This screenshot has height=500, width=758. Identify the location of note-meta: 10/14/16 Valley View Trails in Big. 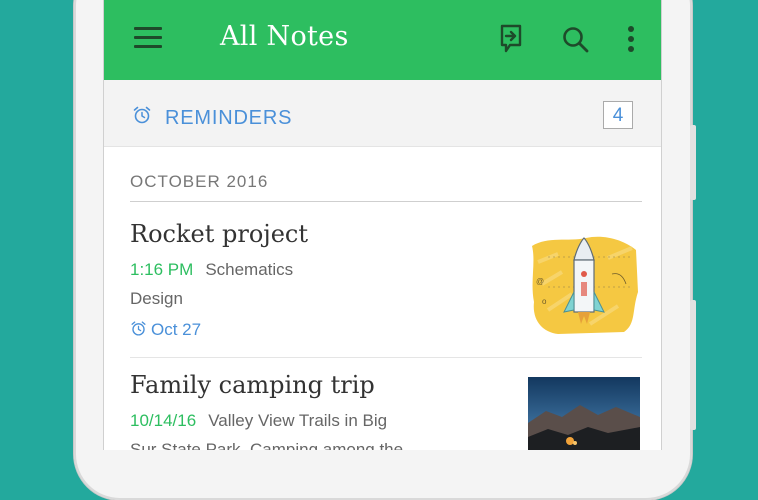
(258, 421).